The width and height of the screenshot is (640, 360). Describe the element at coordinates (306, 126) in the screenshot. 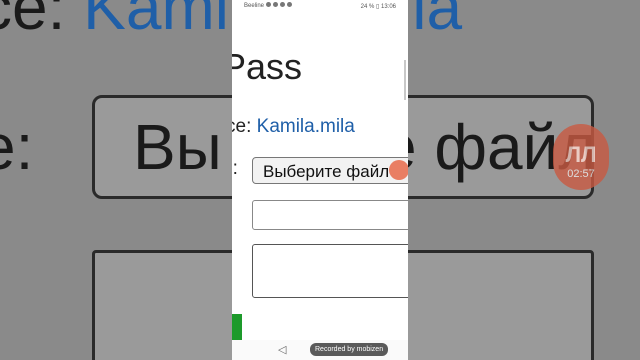

I see `service-link: Kamila.mila` at that location.